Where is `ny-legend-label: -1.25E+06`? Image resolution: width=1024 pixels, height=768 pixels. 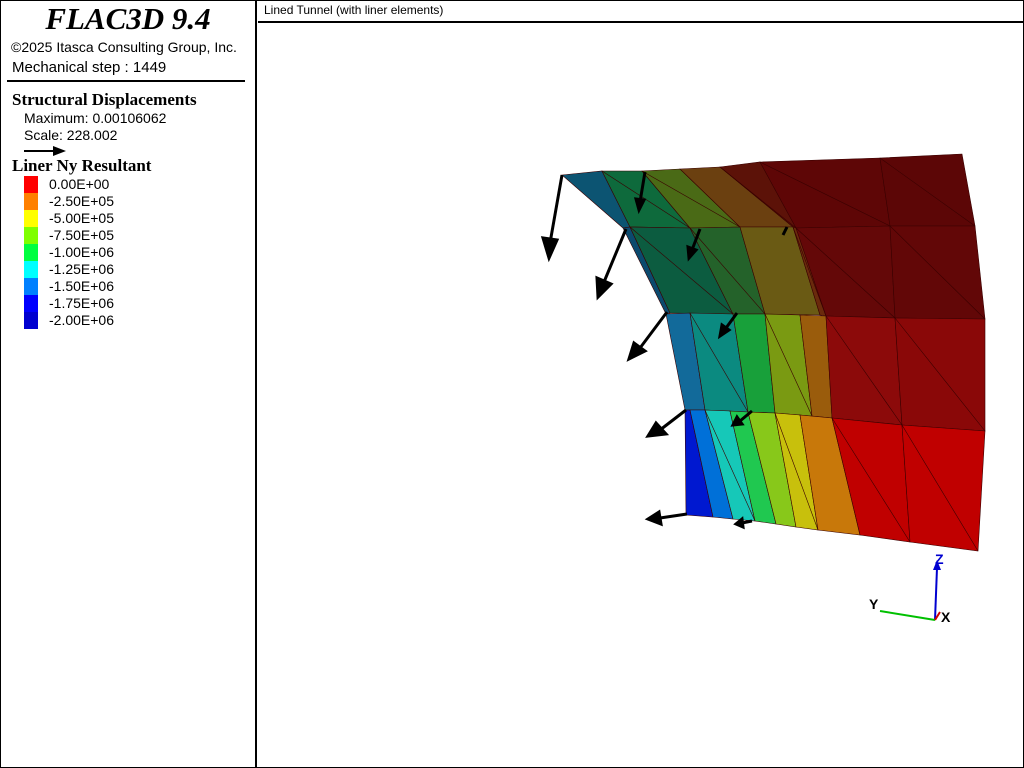
ny-legend-label: -1.25E+06 is located at coordinates (81, 269).